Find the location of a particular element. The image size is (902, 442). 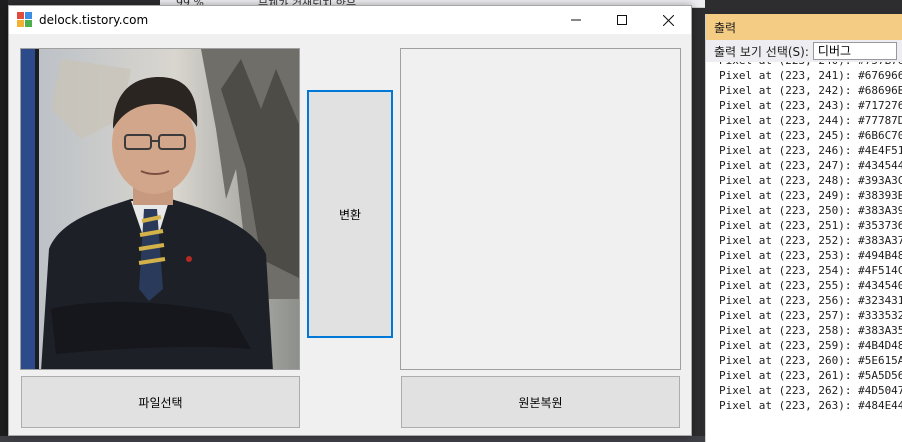

output-log-line: Pixel at (223, 256): #323431 is located at coordinates (810, 300).